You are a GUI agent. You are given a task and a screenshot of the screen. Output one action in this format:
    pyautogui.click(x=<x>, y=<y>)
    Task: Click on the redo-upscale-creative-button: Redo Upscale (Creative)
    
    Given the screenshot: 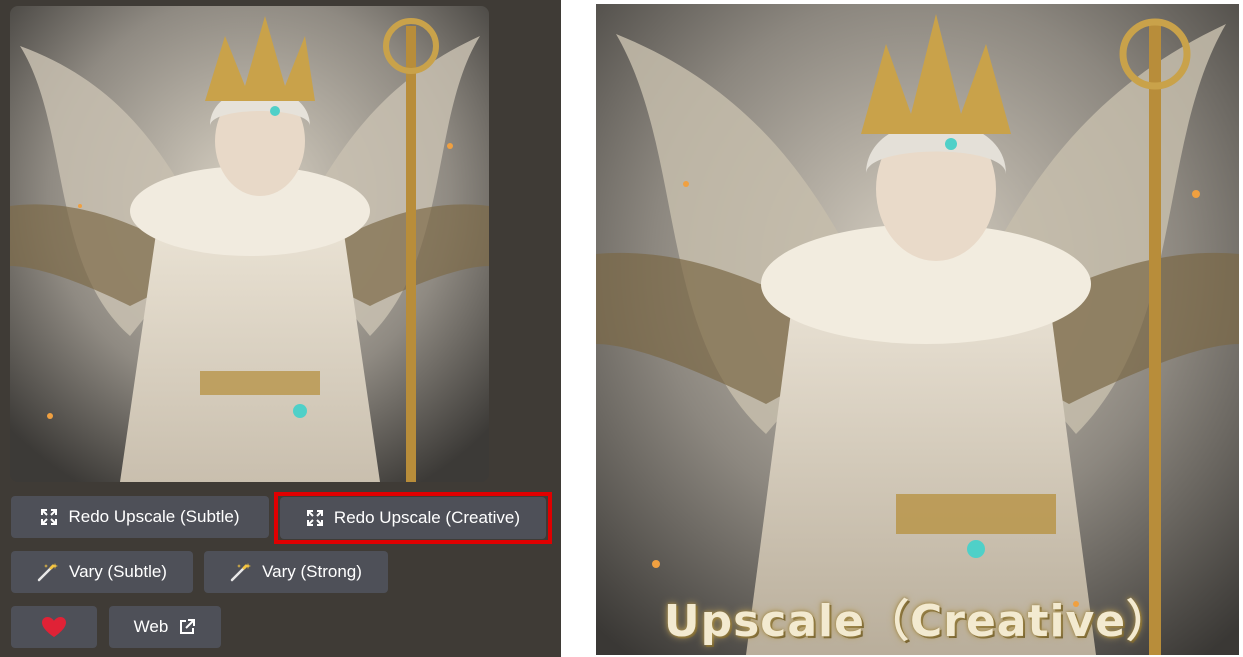 What is the action you would take?
    pyautogui.click(x=413, y=518)
    